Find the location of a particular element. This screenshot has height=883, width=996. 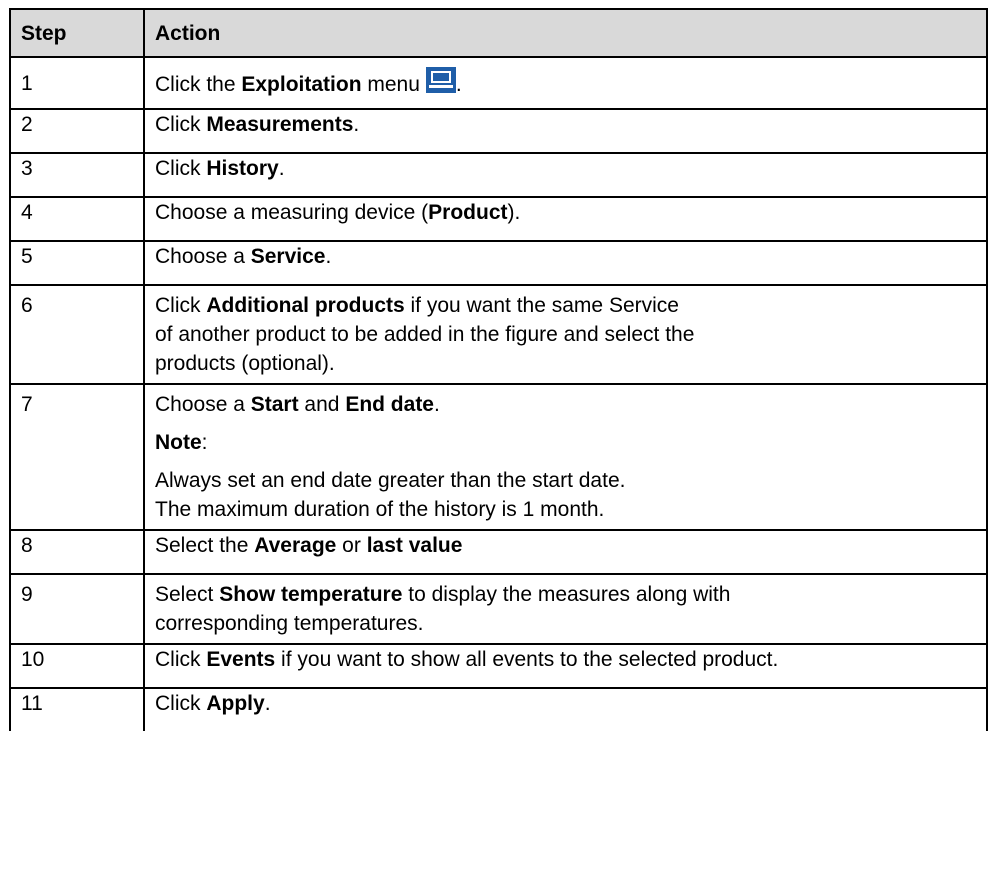

action-text: Select is located at coordinates (187, 594).